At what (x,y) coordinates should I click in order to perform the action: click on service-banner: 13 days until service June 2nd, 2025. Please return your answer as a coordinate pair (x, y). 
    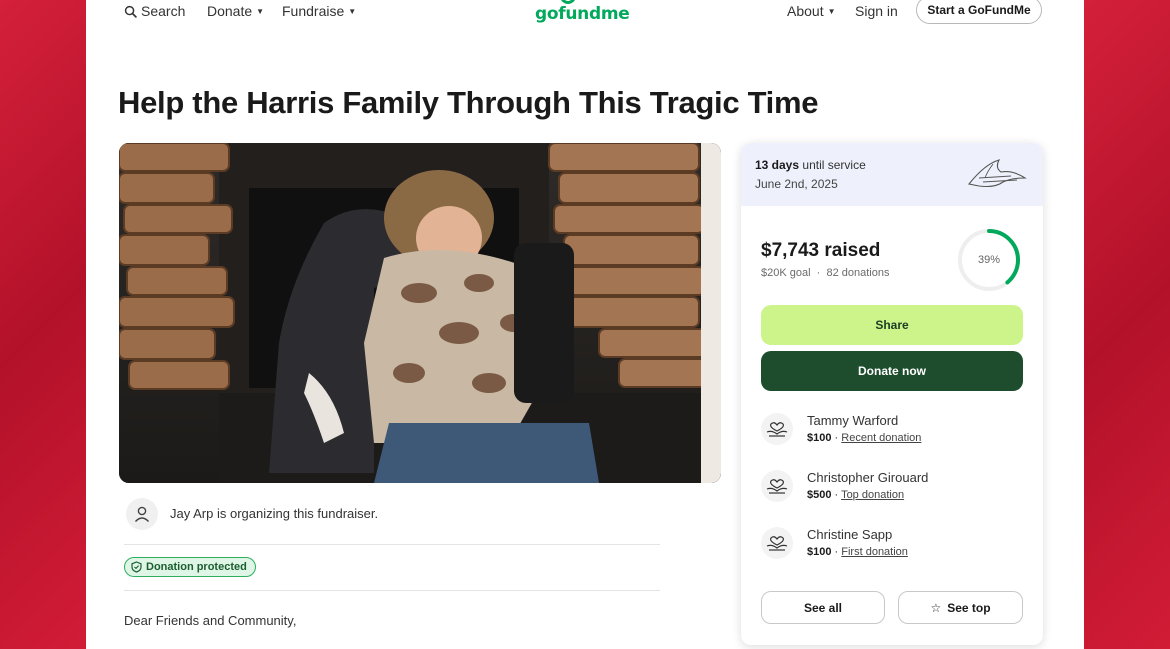
    Looking at the image, I should click on (892, 174).